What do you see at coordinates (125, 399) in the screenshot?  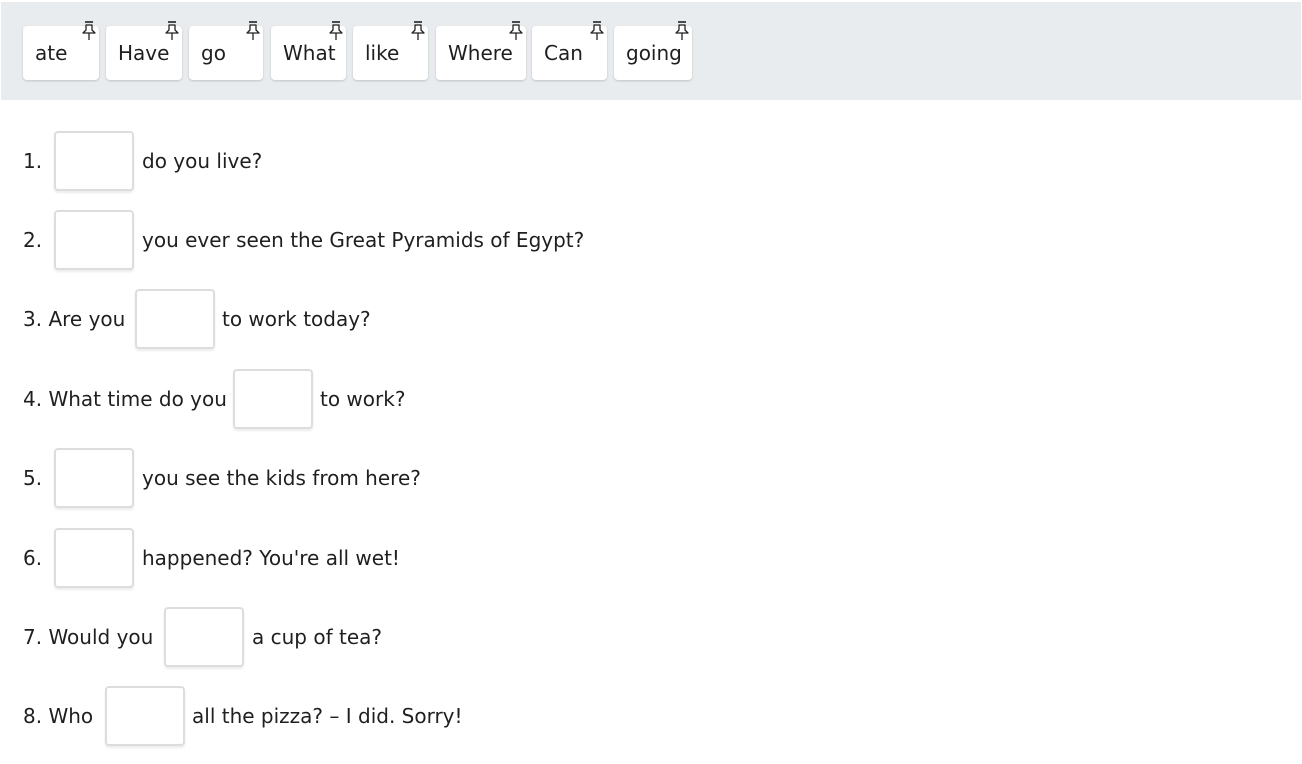 I see `question-prefix: 4. What time do you` at bounding box center [125, 399].